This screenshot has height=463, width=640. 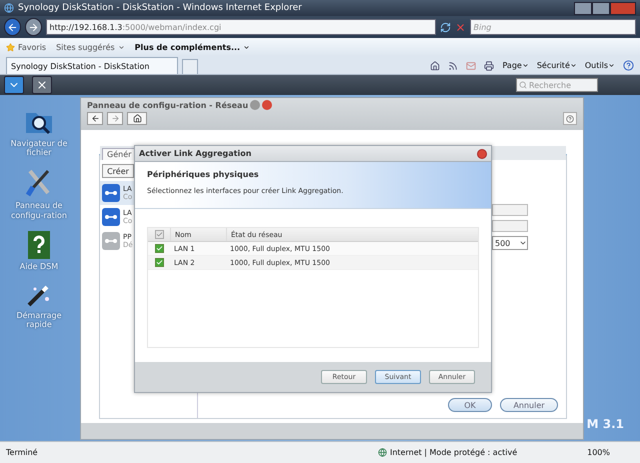 I want to click on network-icon, so click(x=111, y=193).